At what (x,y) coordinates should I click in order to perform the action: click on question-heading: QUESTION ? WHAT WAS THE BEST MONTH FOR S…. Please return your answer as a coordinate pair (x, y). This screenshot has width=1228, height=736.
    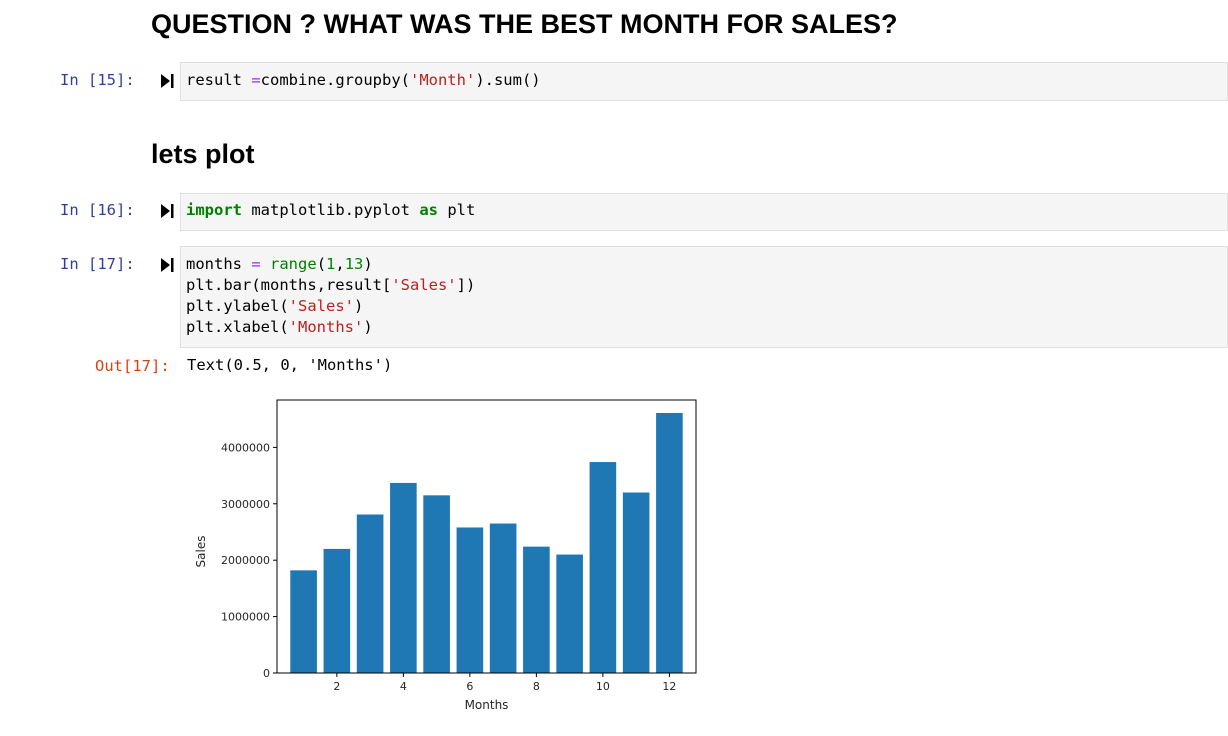
    Looking at the image, I should click on (524, 24).